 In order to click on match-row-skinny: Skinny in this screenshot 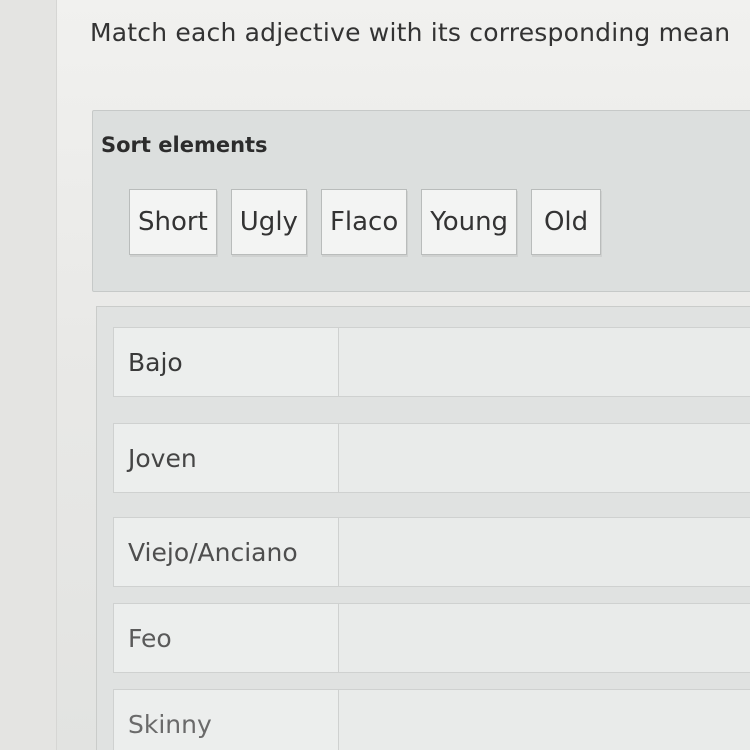, I will do `click(431, 719)`.